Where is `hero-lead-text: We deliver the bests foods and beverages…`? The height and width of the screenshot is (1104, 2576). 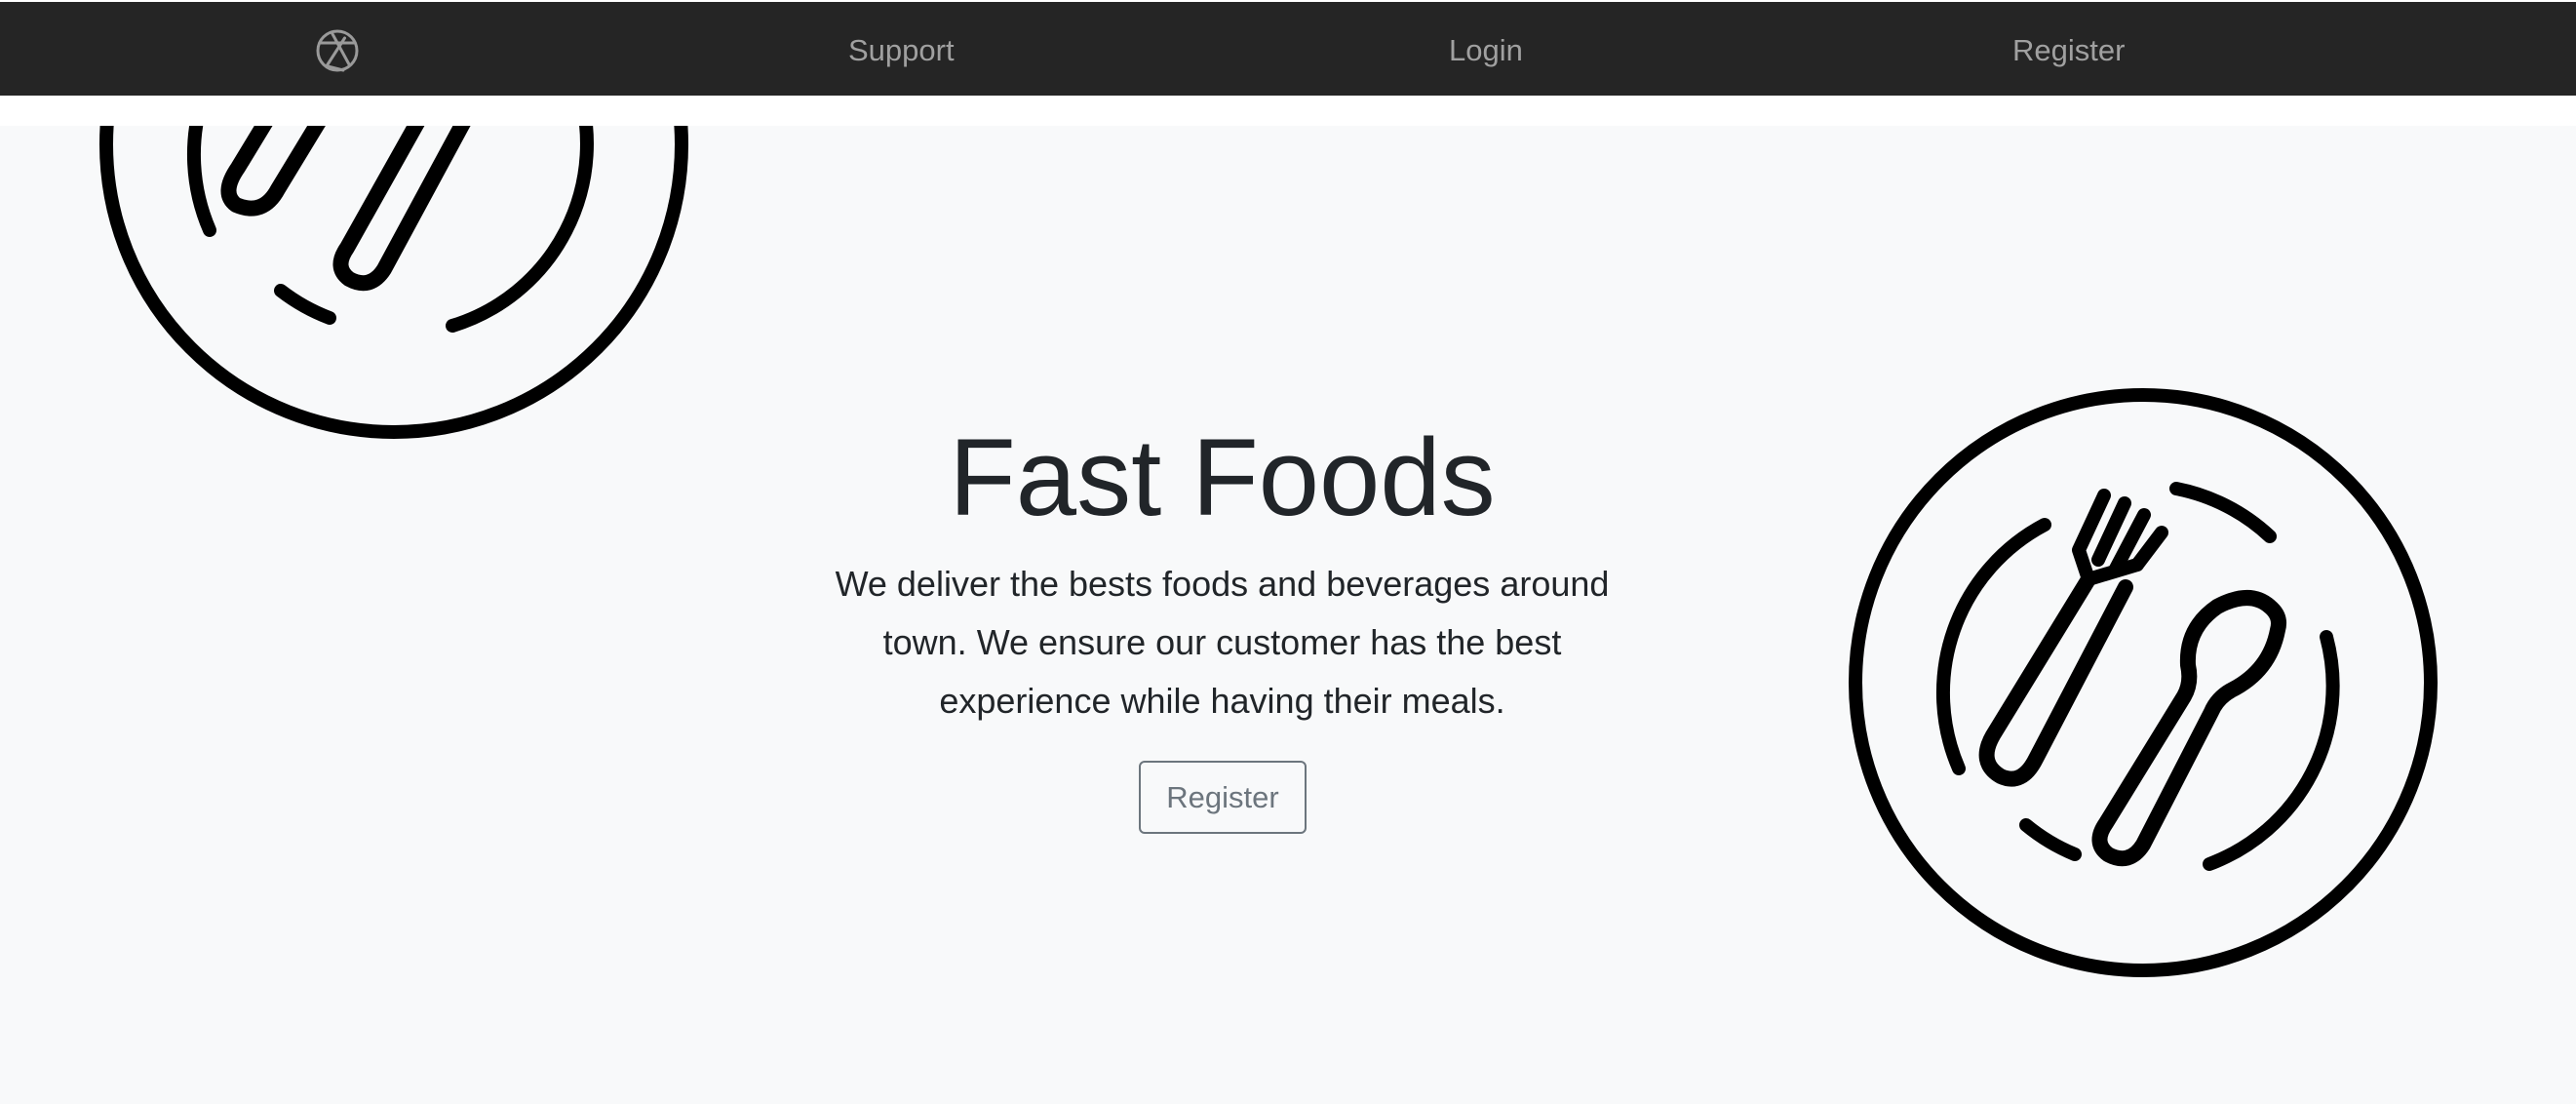
hero-lead-text: We deliver the bests foods and beverages… is located at coordinates (1222, 642).